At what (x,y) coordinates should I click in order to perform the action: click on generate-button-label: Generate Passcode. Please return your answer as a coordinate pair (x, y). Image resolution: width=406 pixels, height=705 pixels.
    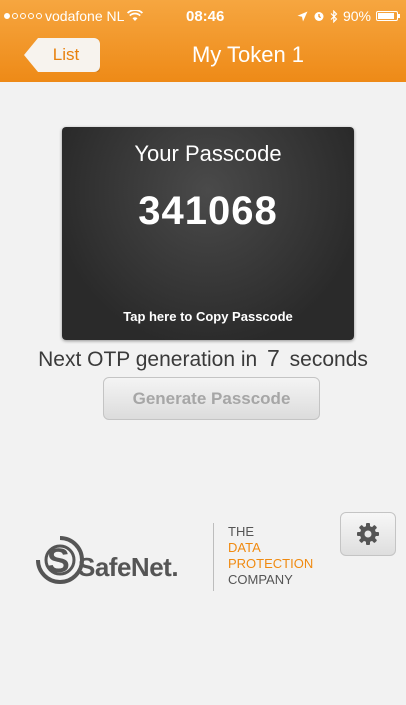
    Looking at the image, I should click on (211, 398).